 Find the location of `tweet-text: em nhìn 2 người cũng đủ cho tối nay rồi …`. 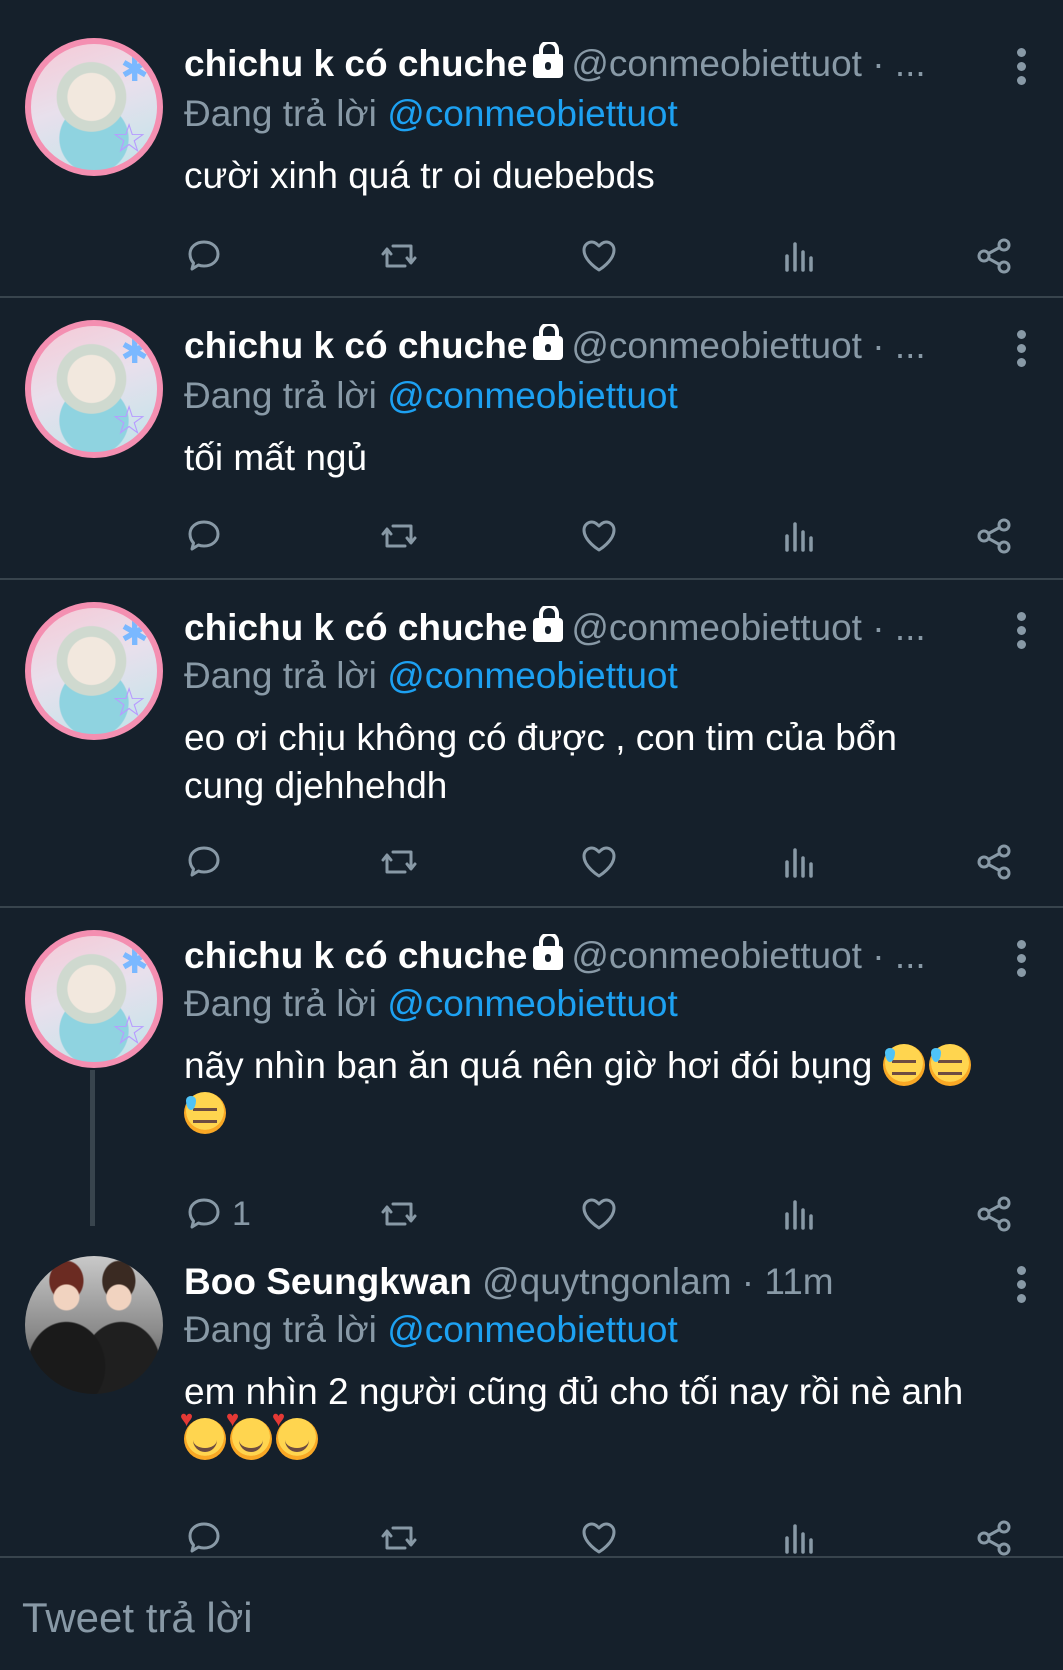

tweet-text: em nhìn 2 người cũng đủ cho tối nay rồi … is located at coordinates (601, 1416).